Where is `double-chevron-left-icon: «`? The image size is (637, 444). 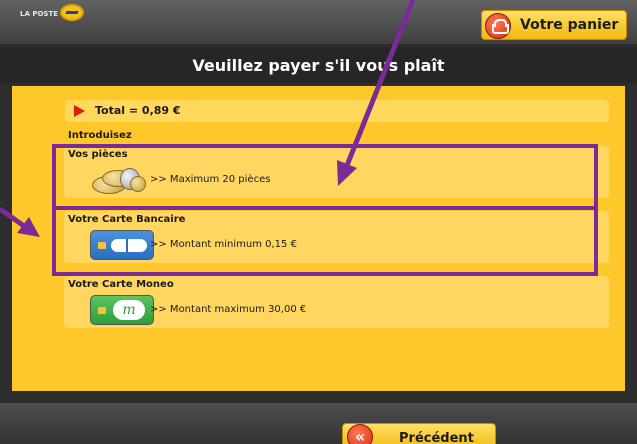
double-chevron-left-icon: « is located at coordinates (360, 434).